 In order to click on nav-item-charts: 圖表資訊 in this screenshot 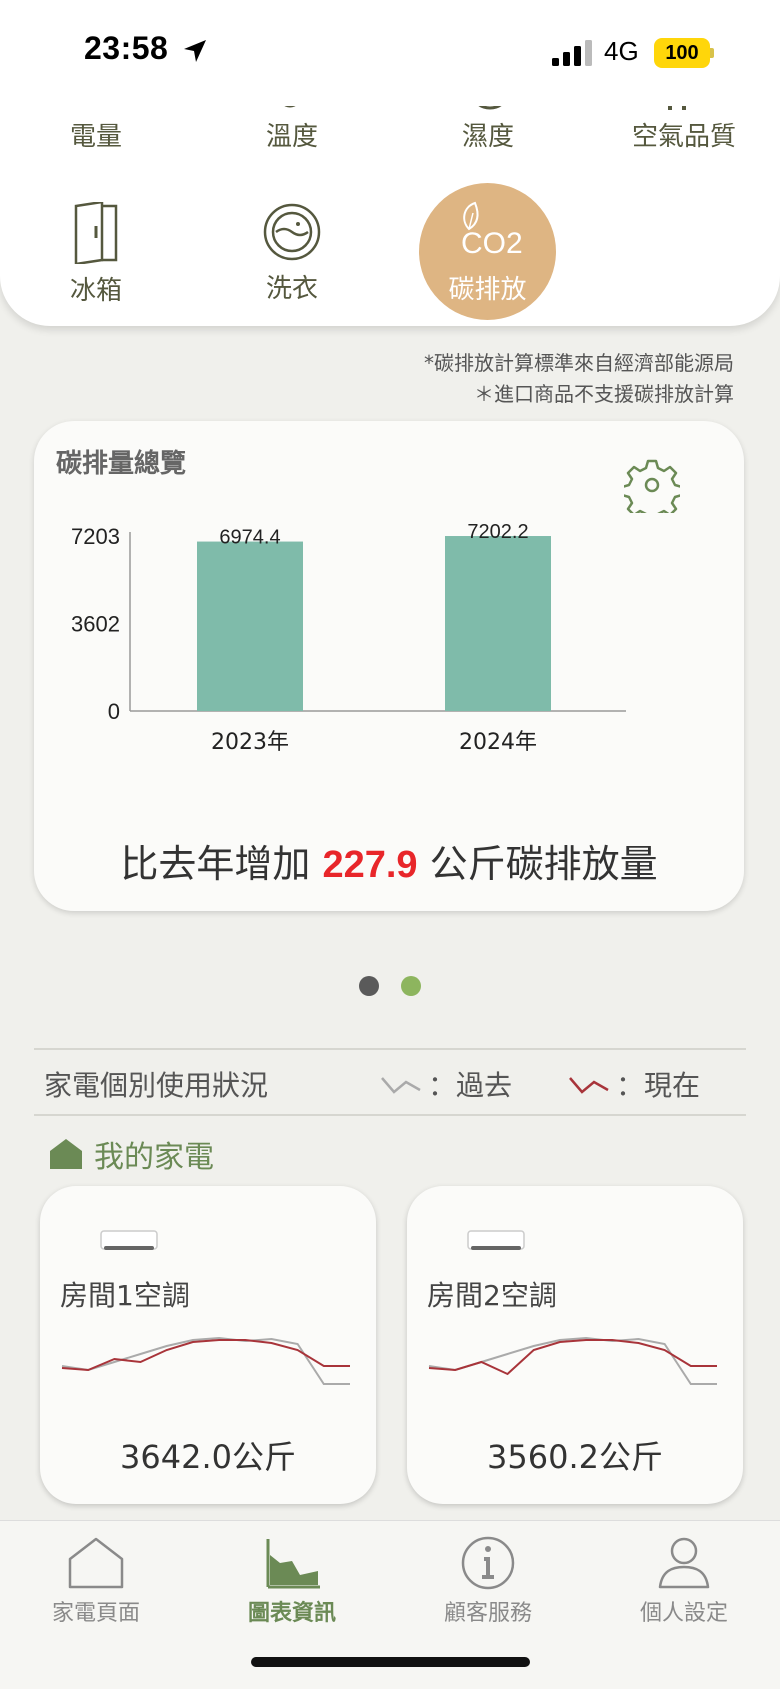, I will do `click(292, 1581)`.